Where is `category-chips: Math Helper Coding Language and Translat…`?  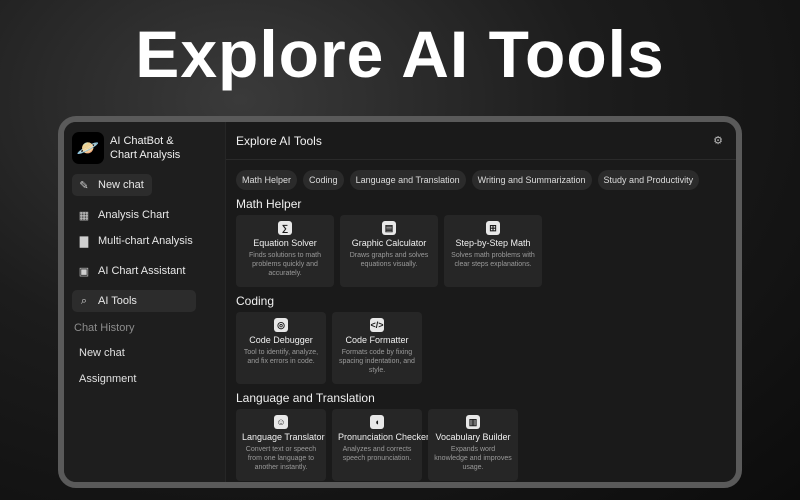 category-chips: Math Helper Coding Language and Translat… is located at coordinates (481, 180).